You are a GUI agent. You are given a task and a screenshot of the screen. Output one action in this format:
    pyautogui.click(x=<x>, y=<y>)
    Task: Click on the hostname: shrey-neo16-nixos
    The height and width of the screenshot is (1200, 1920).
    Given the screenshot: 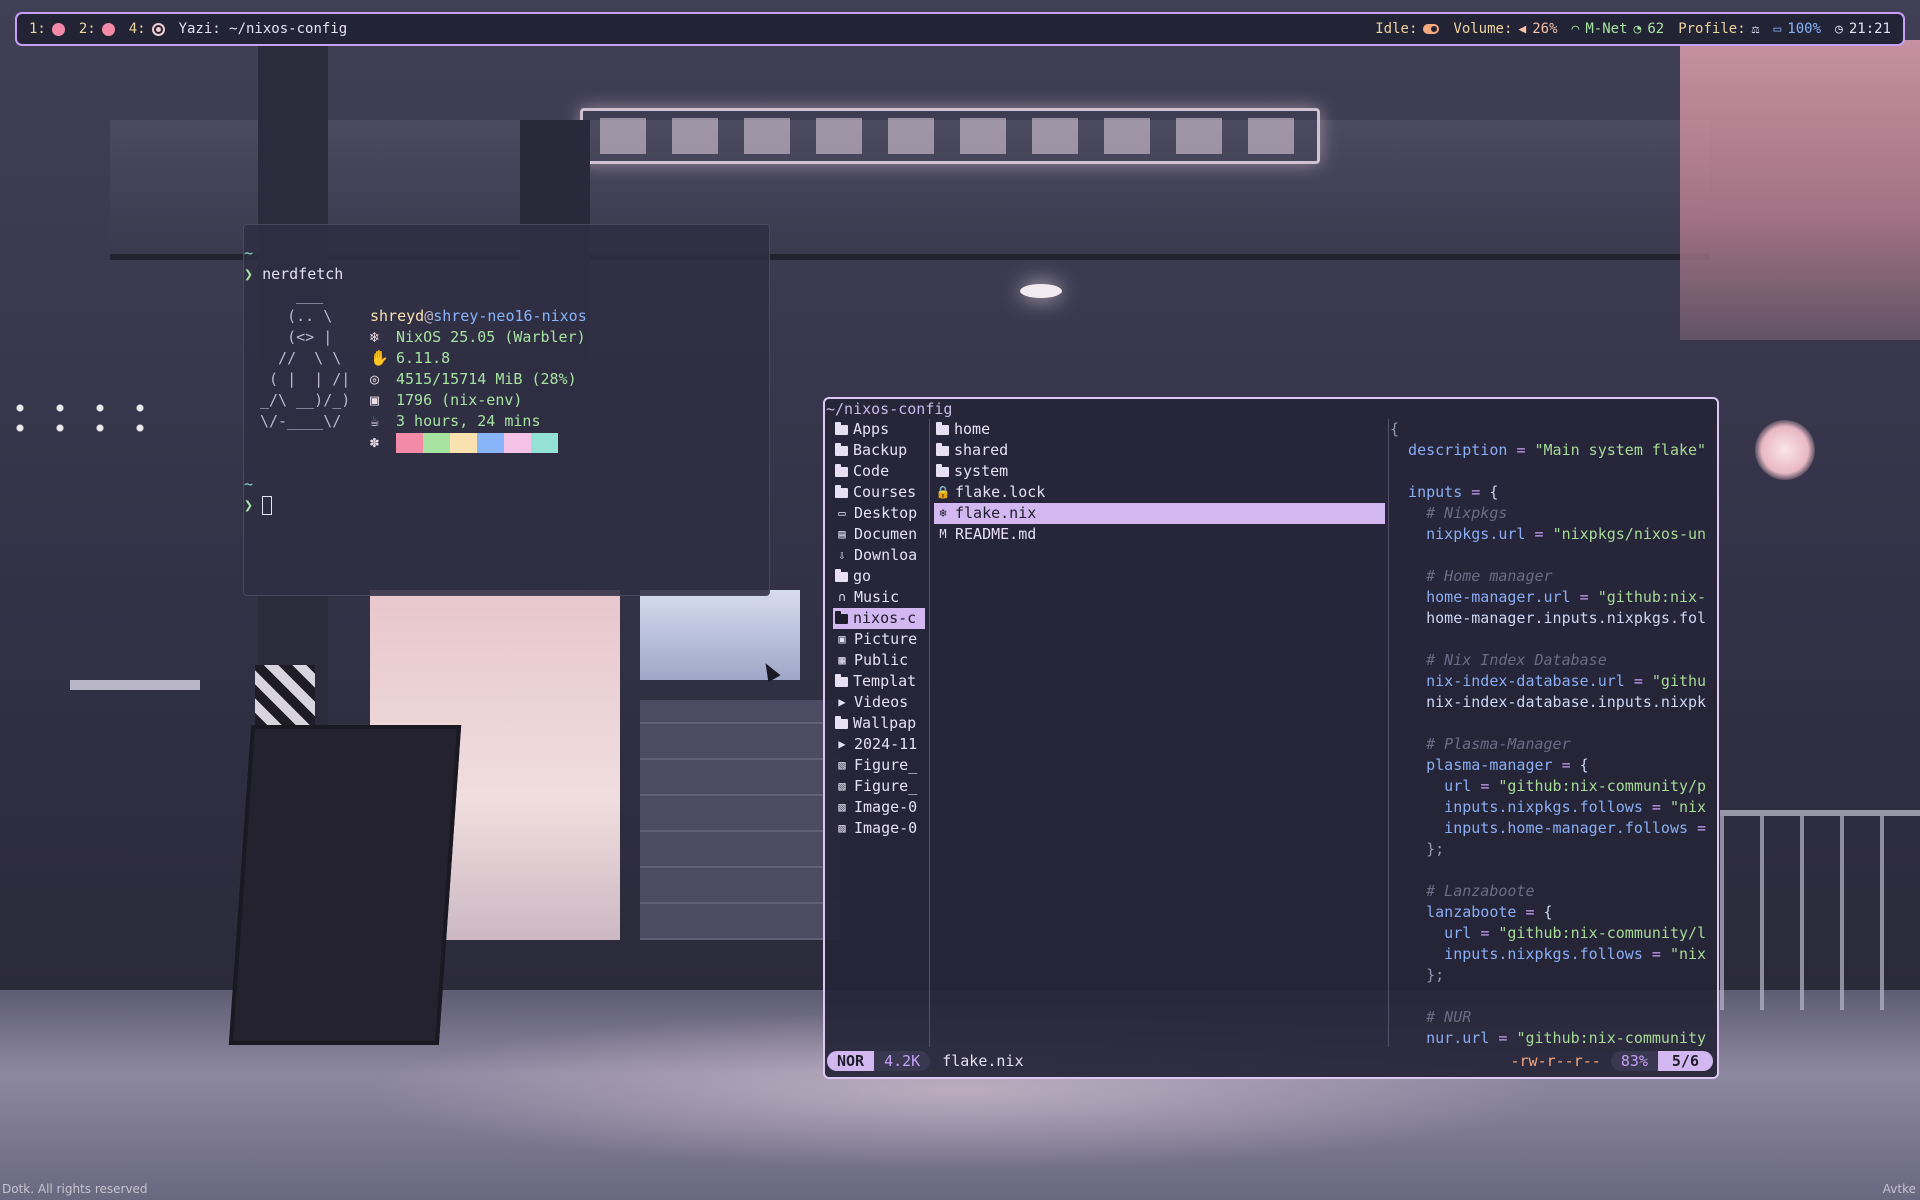 What is the action you would take?
    pyautogui.click(x=510, y=316)
    